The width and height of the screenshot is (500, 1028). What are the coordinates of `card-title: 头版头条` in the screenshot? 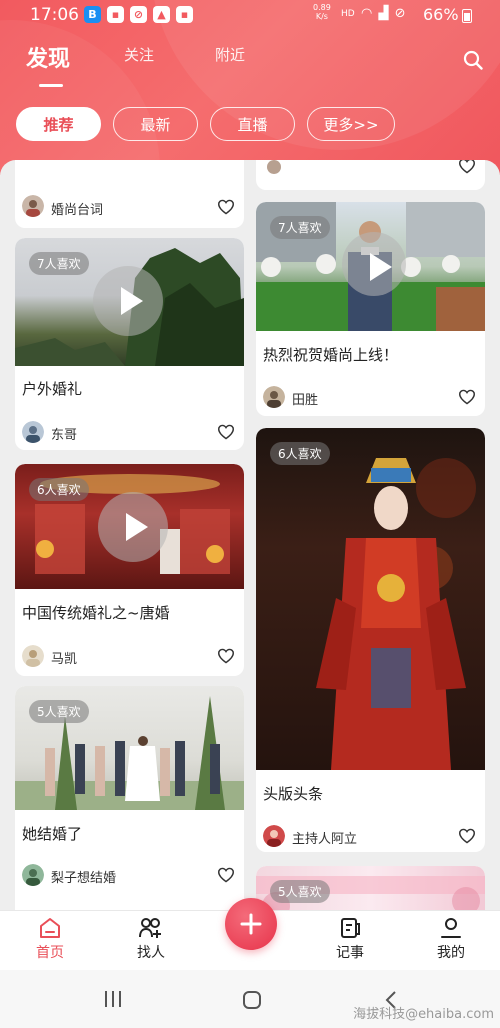 It's located at (293, 794).